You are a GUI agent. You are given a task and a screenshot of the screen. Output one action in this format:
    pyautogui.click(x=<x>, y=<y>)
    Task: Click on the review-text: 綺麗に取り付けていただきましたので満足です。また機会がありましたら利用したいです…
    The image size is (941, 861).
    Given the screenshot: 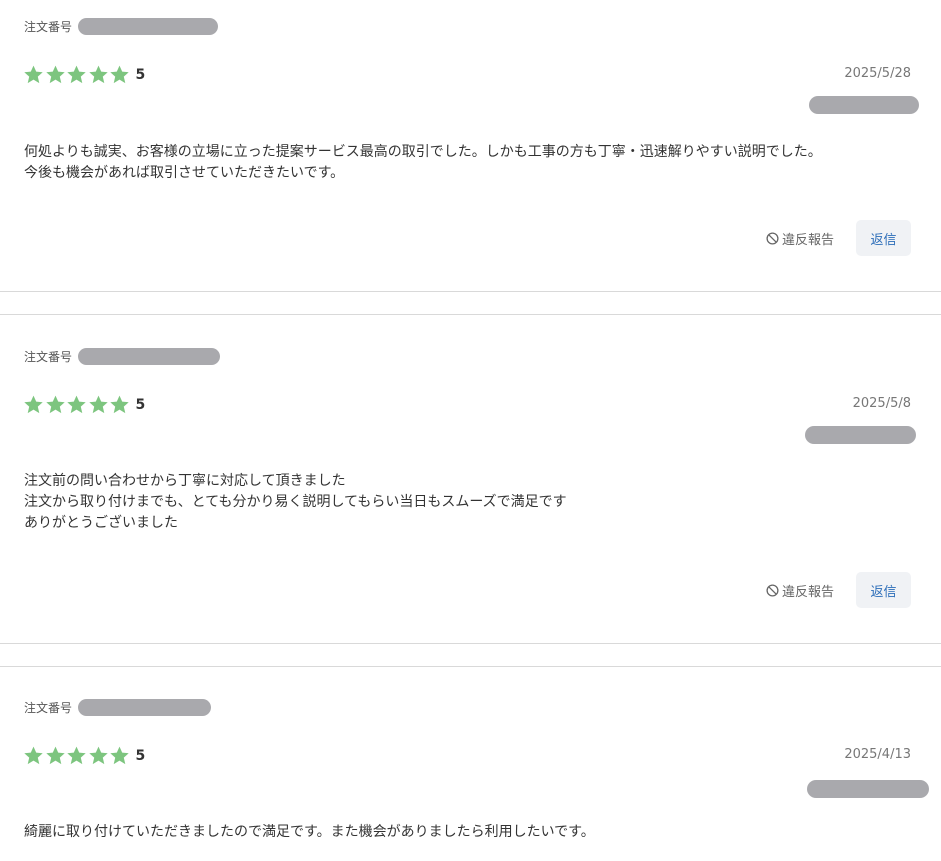 What is the action you would take?
    pyautogui.click(x=474, y=832)
    